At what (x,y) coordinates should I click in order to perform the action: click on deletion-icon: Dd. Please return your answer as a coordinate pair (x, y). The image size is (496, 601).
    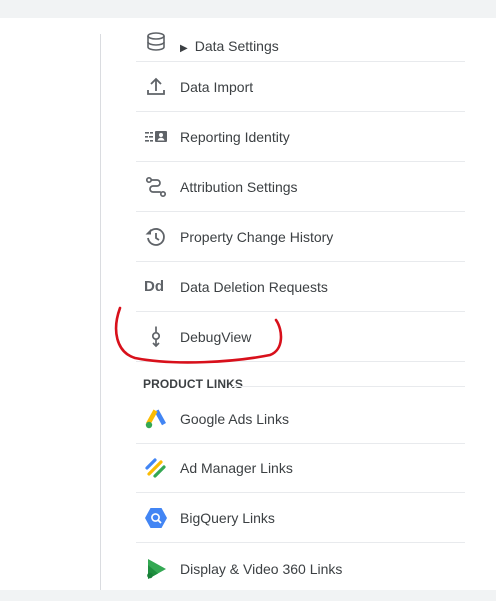
    Looking at the image, I should click on (154, 286).